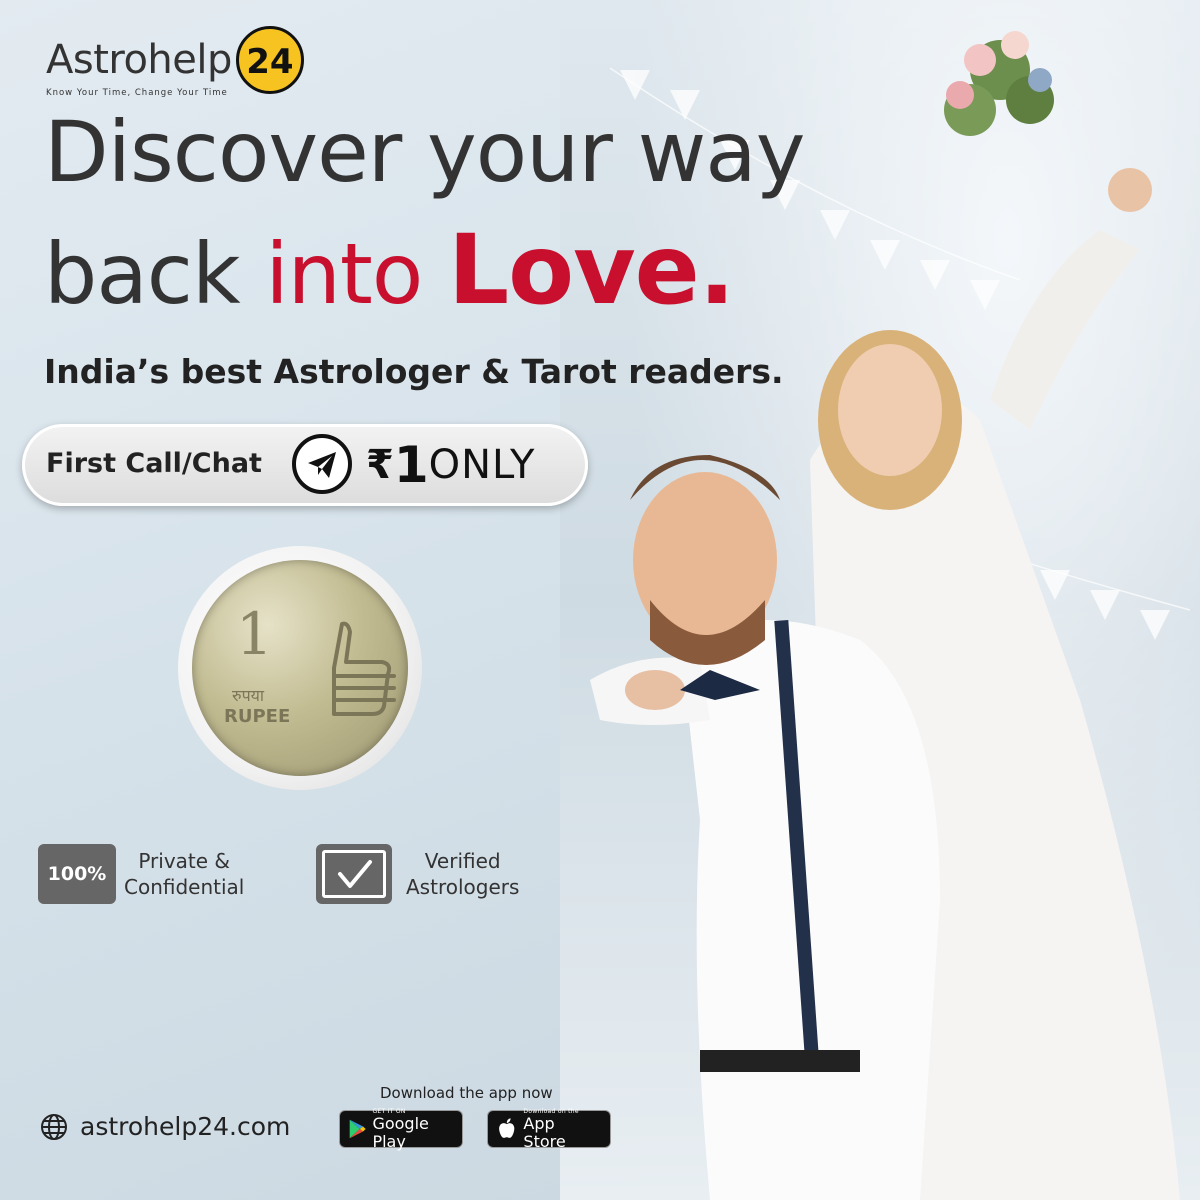 The width and height of the screenshot is (1200, 1200). I want to click on one-rupee-coin: 1 रुपया RUPEE, so click(300, 668).